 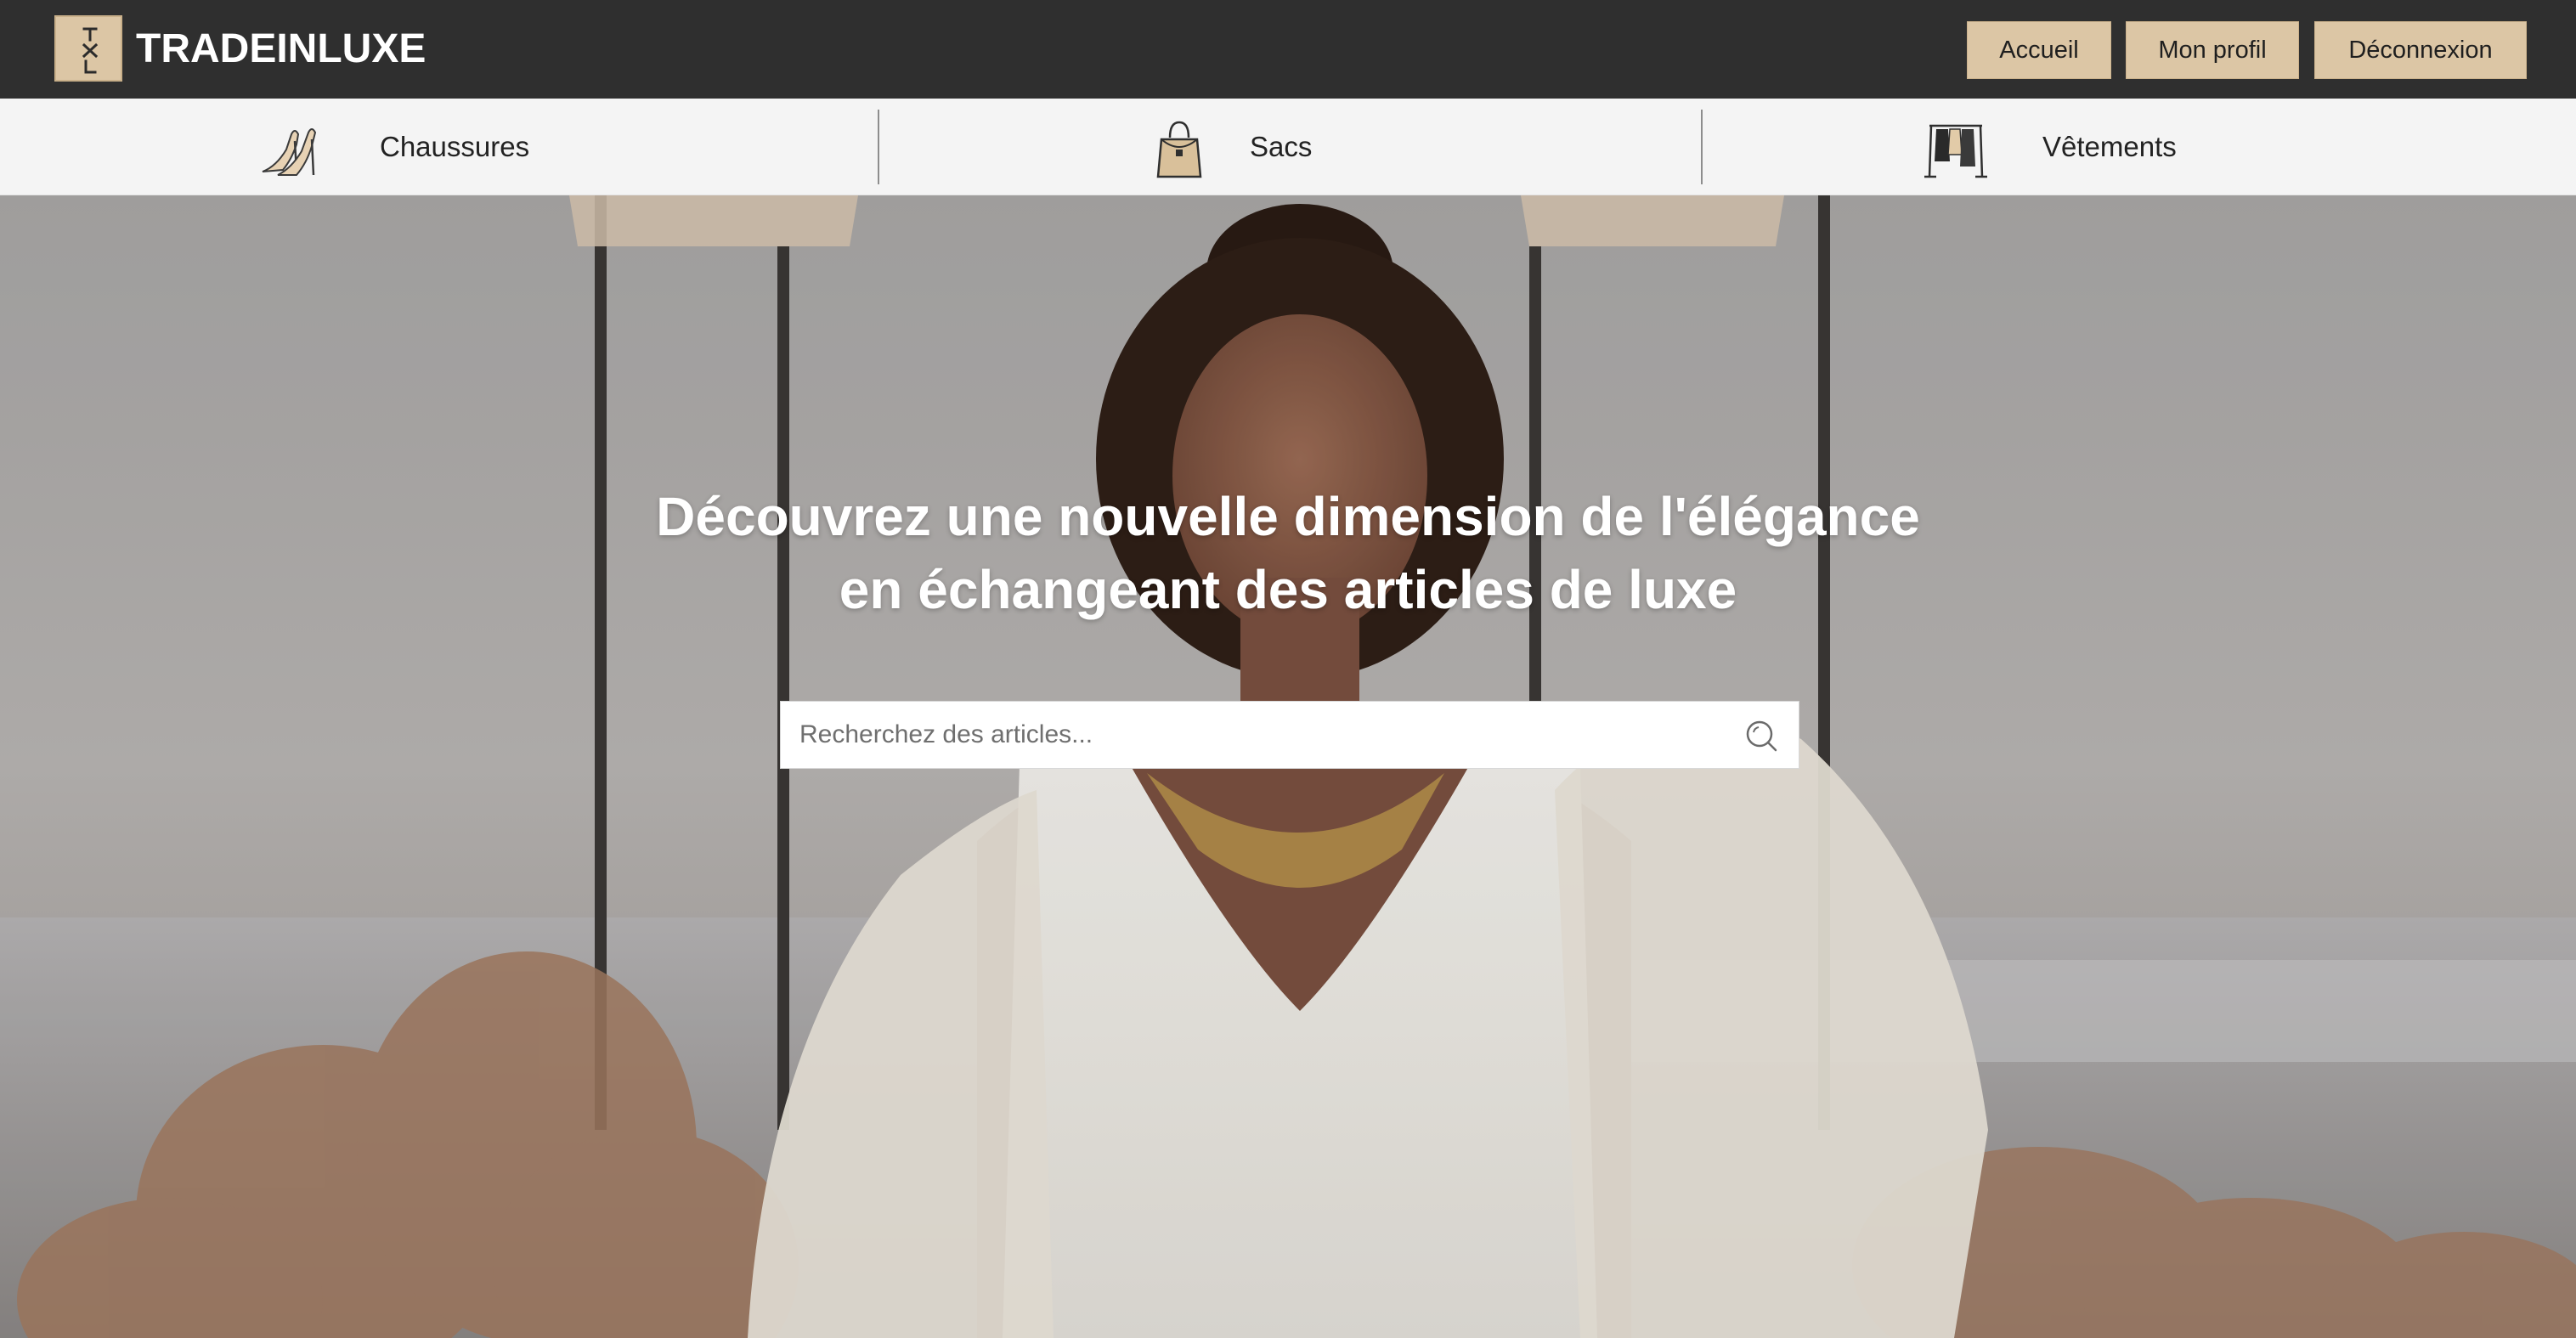 I want to click on home-button: Accueil, so click(x=2039, y=50).